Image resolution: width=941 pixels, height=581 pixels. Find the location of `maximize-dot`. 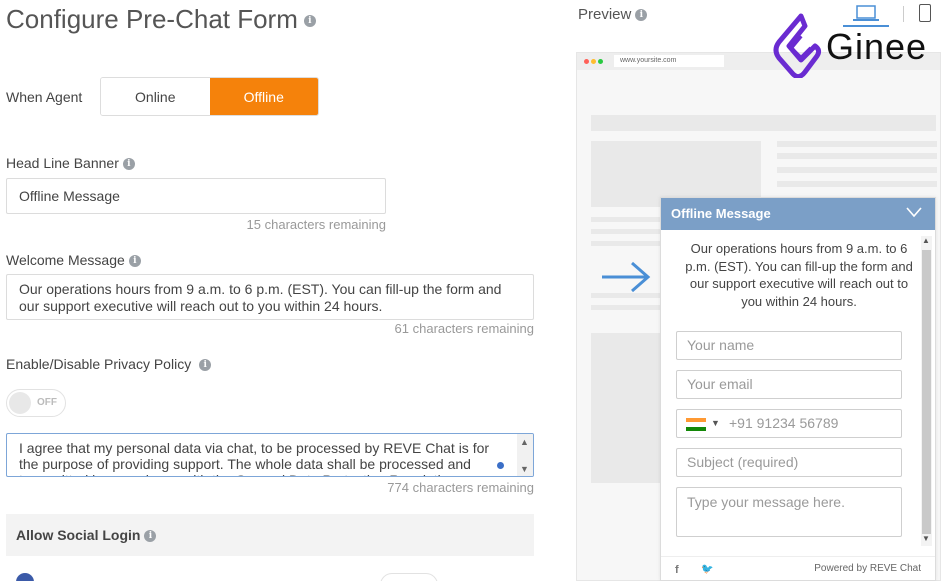

maximize-dot is located at coordinates (600, 61).